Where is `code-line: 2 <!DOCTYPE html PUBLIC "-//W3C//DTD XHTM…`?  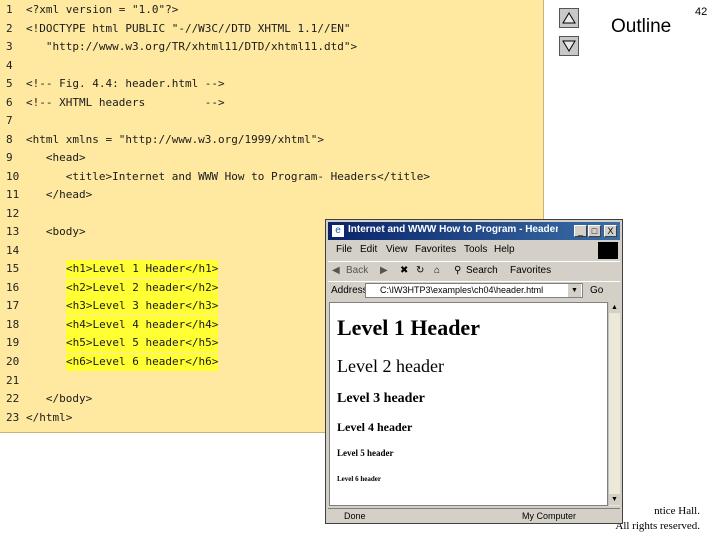
code-line: 2 <!DOCTYPE html PUBLIC "-//W3C//DTD XHTM… is located at coordinates (272, 29).